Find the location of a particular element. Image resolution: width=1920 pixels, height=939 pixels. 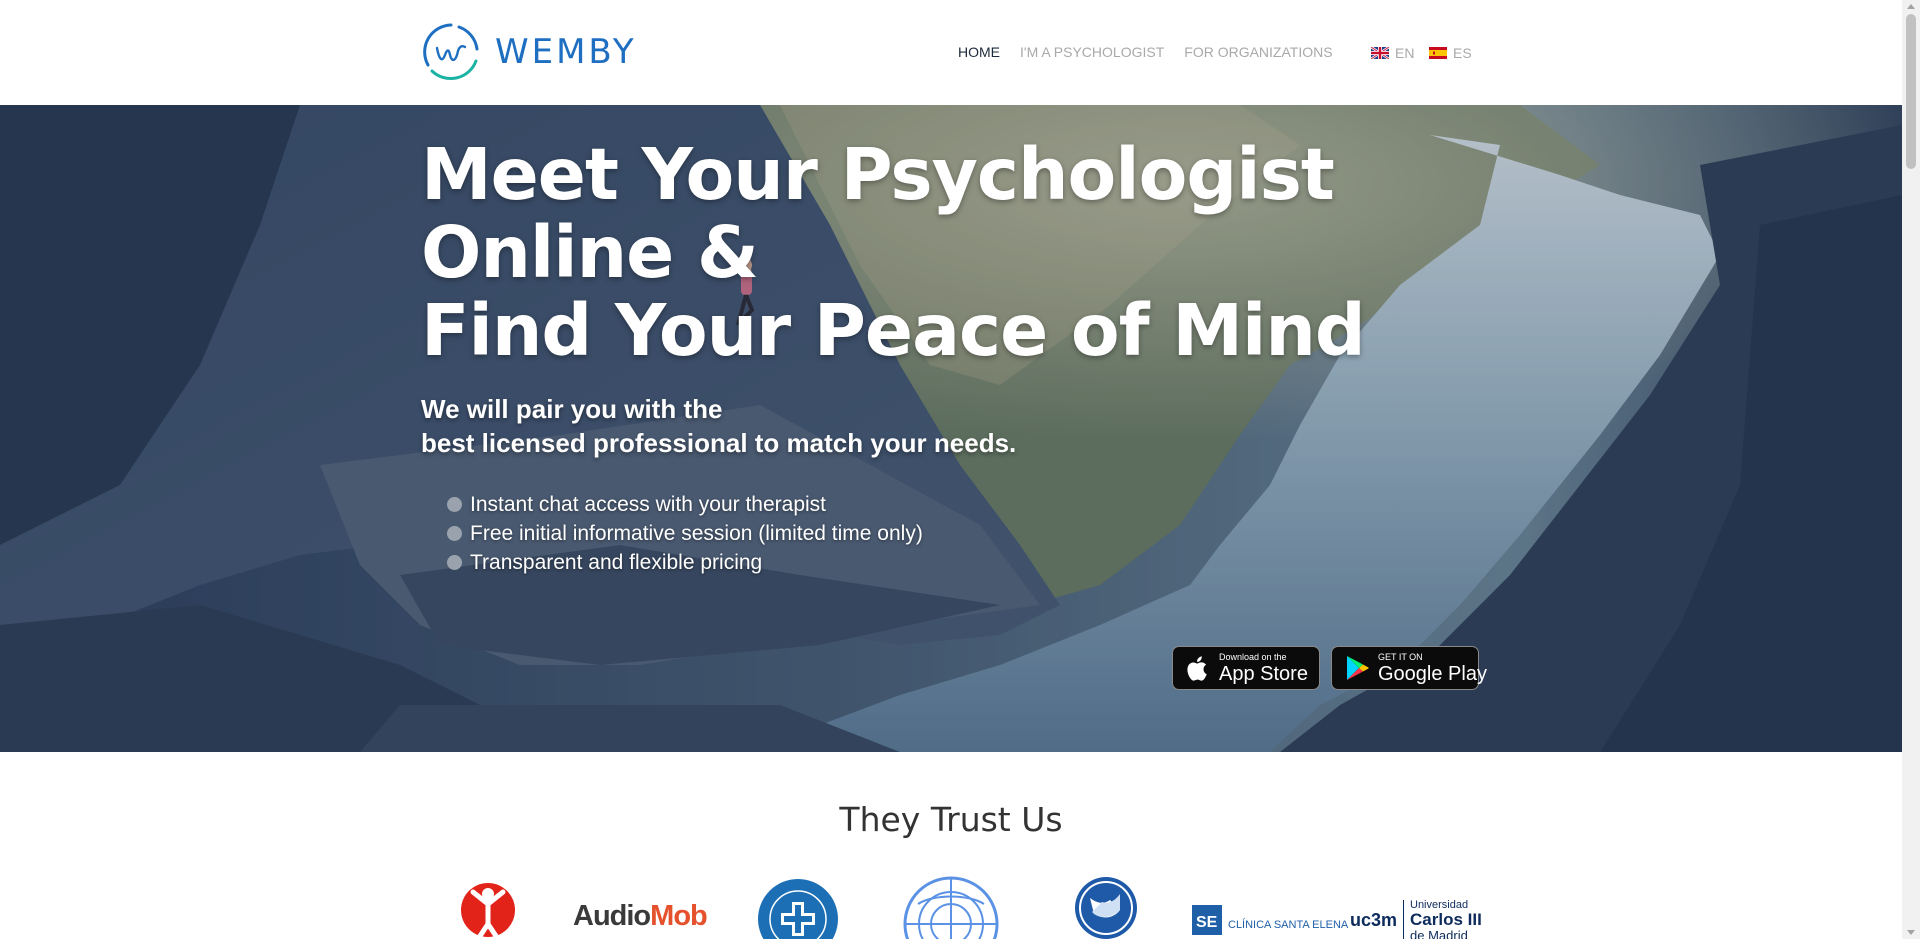

scroll-thumb is located at coordinates (1911, 91).